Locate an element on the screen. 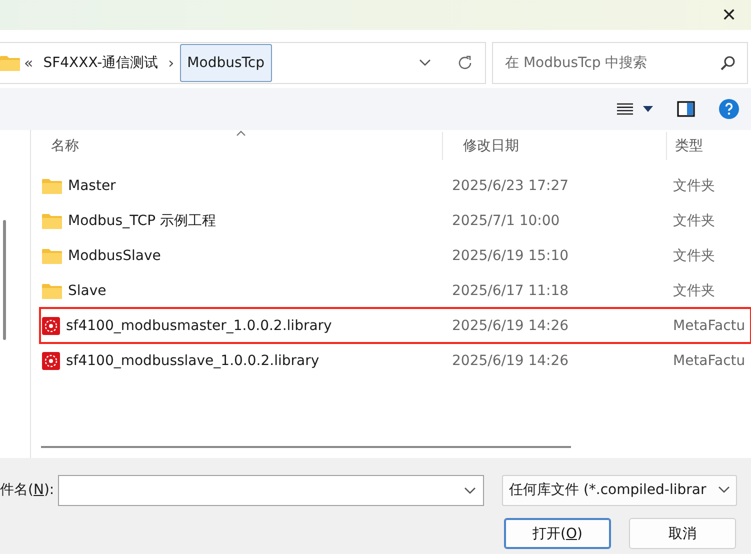 The image size is (751, 560). modified-date: 2025/6/17 11:18 is located at coordinates (511, 290).